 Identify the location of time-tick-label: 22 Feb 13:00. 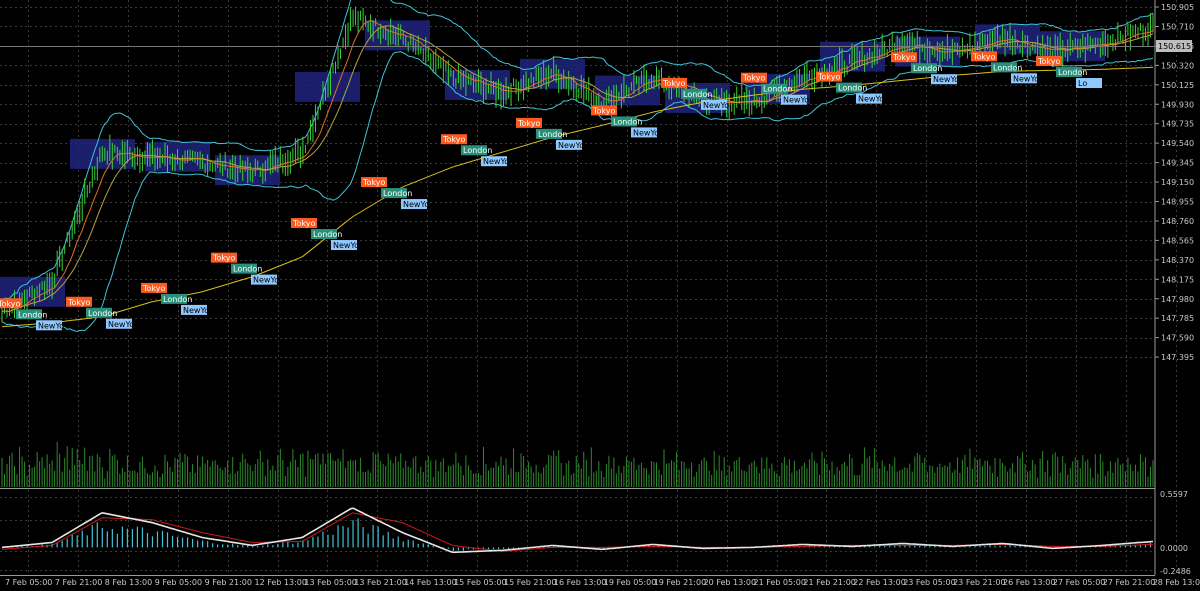
(879, 582).